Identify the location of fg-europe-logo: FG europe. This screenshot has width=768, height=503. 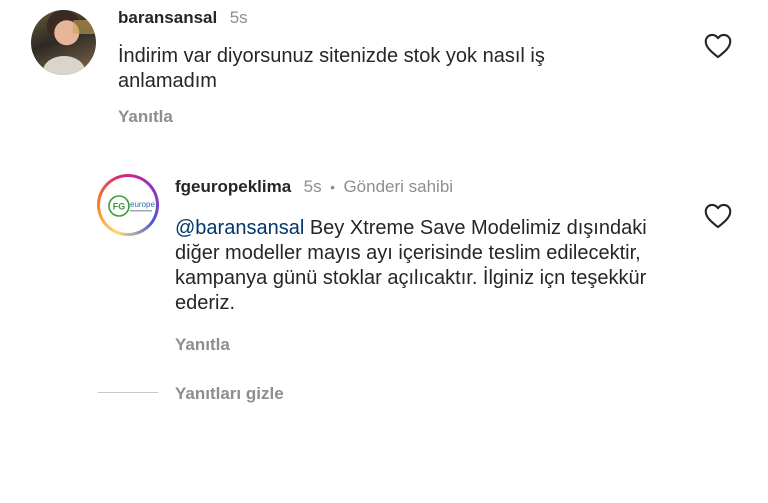
(131, 206).